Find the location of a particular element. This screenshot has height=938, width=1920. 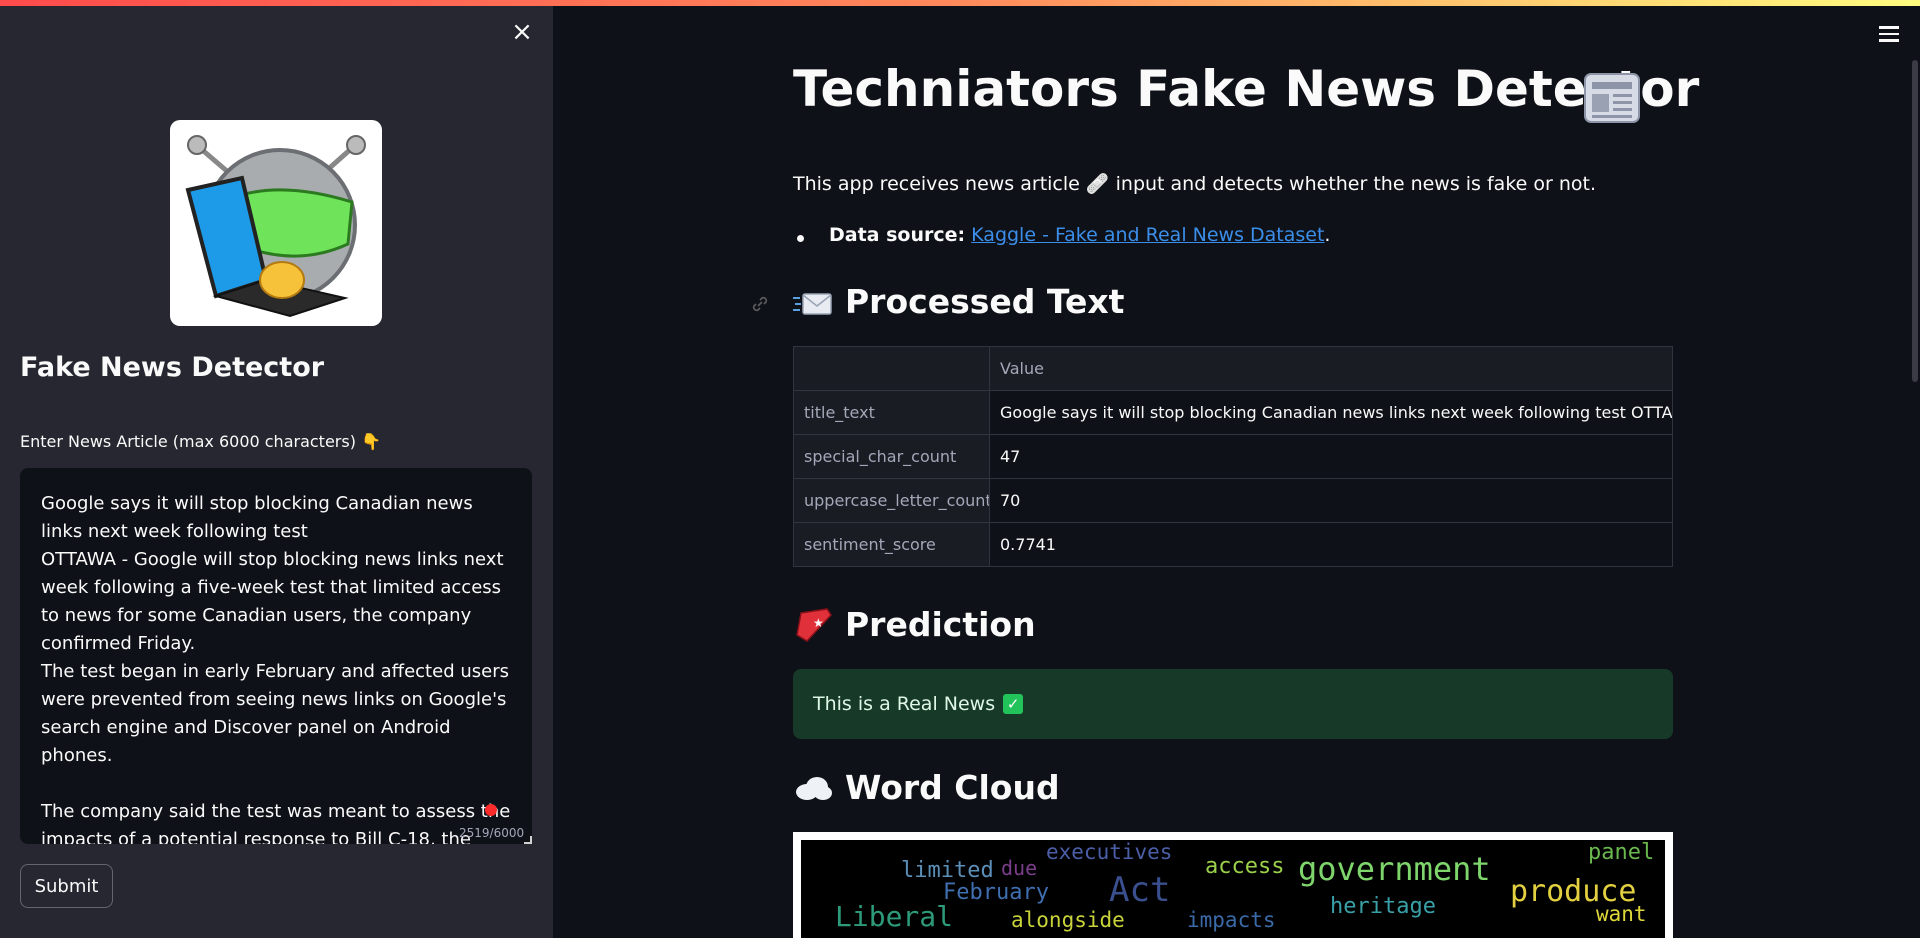

envelope-icon is located at coordinates (812, 303).